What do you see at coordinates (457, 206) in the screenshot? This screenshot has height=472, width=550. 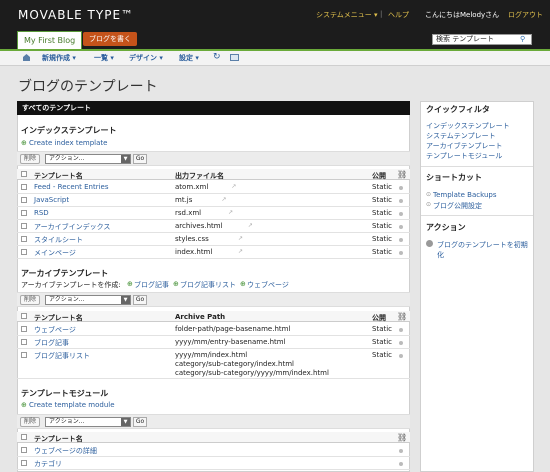 I see `publish-settings-link: ブログ公開設定` at bounding box center [457, 206].